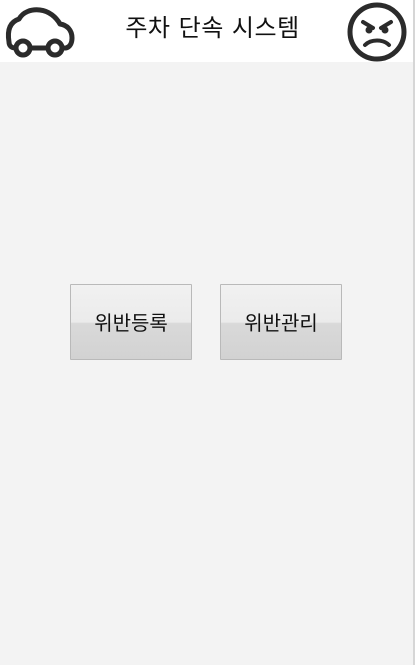 The image size is (415, 665). Describe the element at coordinates (206, 31) in the screenshot. I see `app-header: 주차 단속 시스템` at that location.